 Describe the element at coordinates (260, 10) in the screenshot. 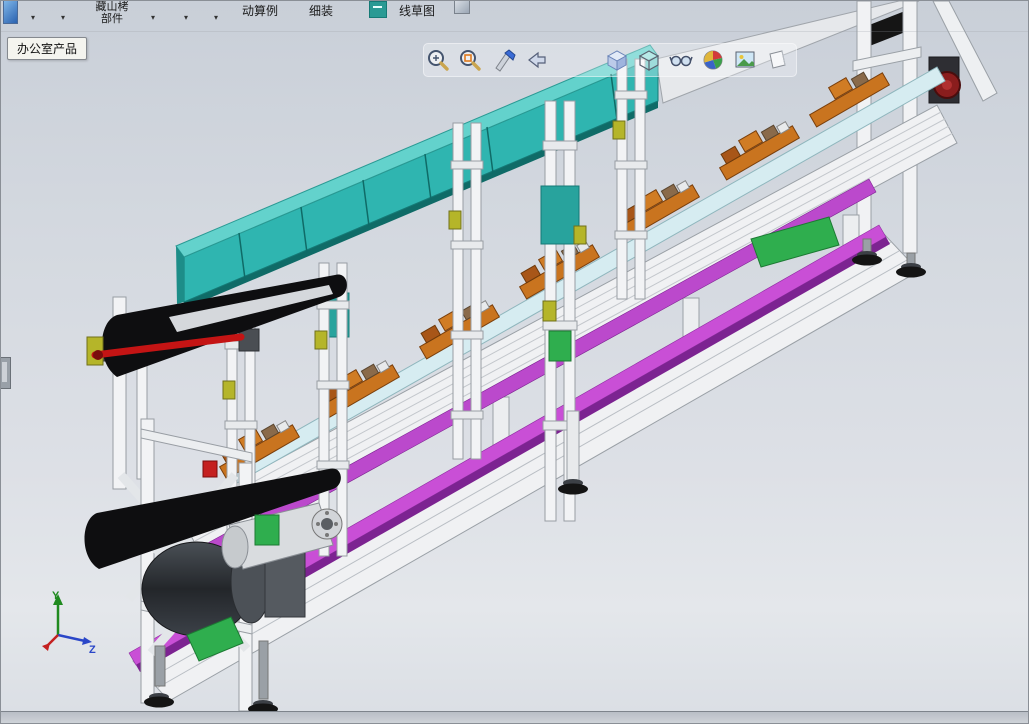

I see `toolbar-item-motion-study: 动算例` at that location.